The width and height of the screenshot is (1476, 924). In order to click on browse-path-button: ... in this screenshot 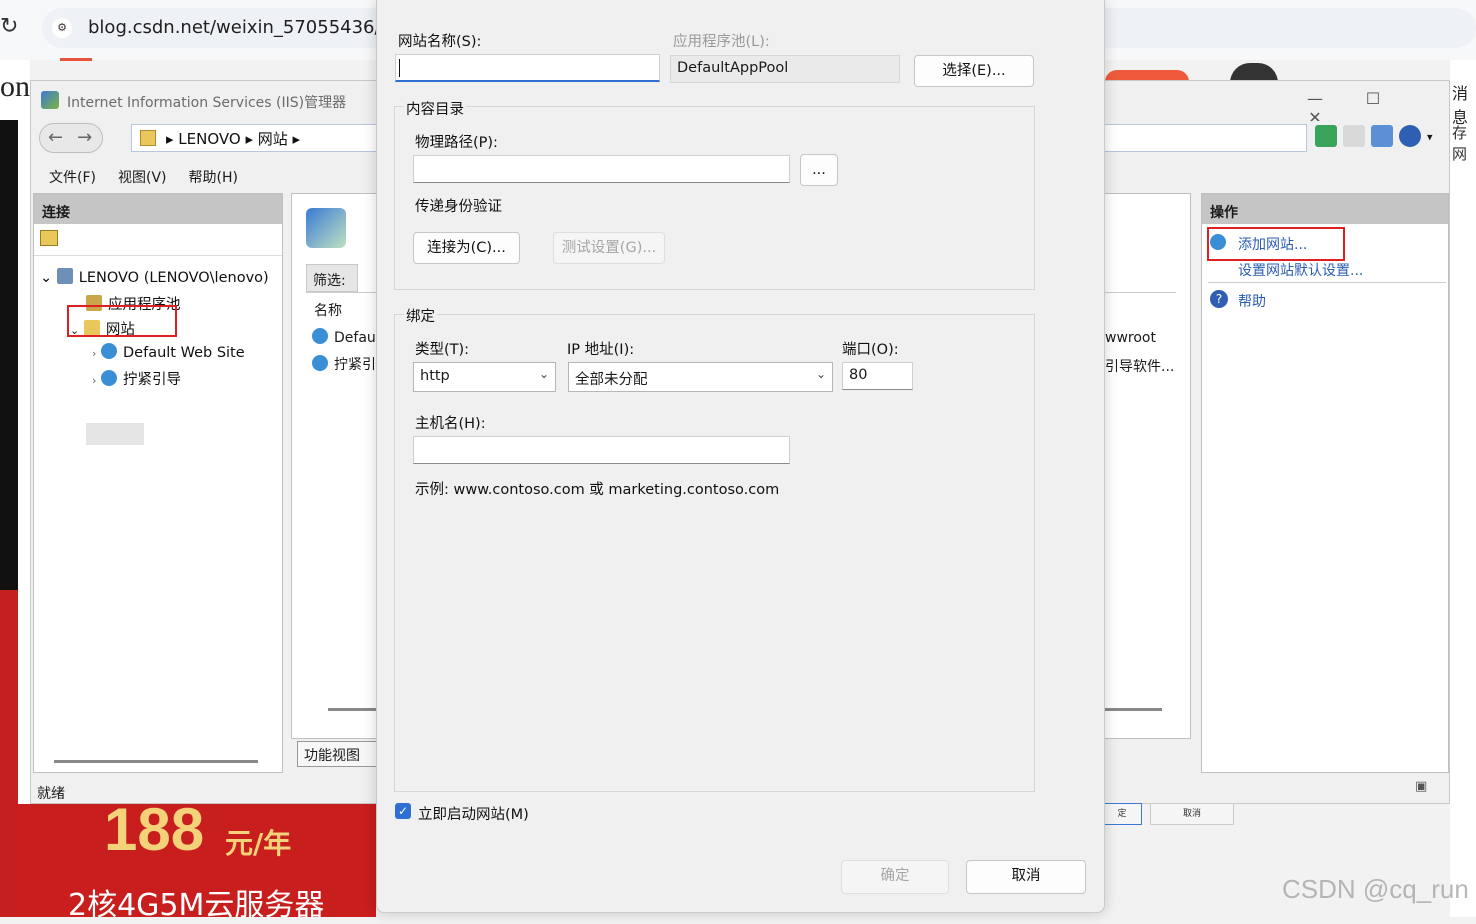, I will do `click(819, 170)`.